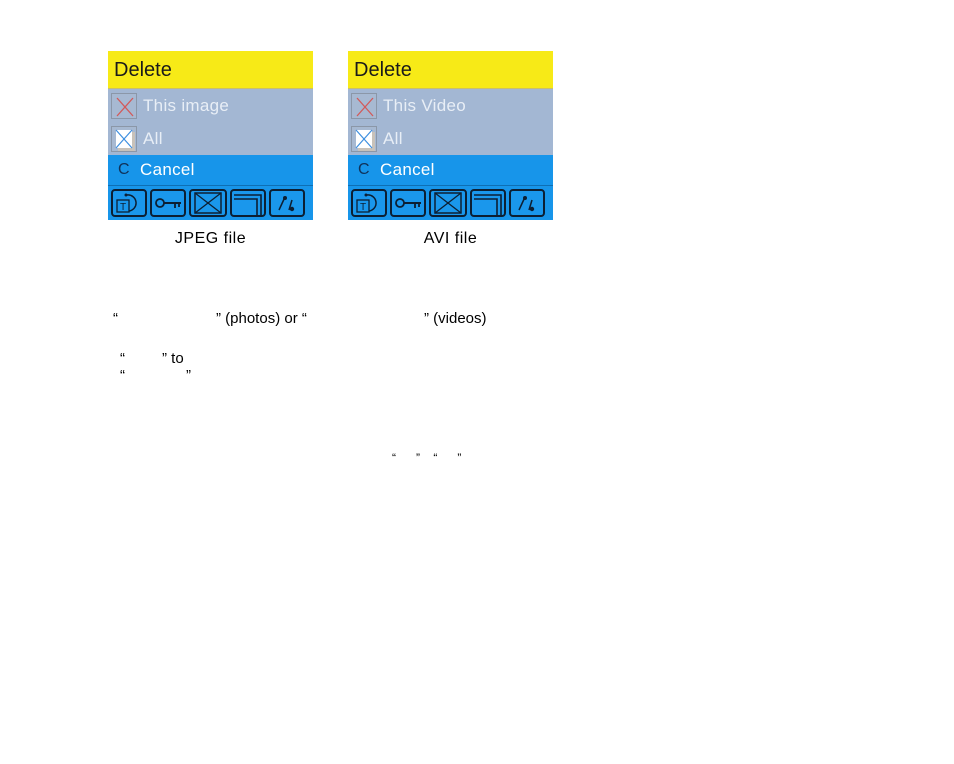 This screenshot has height=764, width=954. I want to click on option-this-image: This image, so click(210, 105).